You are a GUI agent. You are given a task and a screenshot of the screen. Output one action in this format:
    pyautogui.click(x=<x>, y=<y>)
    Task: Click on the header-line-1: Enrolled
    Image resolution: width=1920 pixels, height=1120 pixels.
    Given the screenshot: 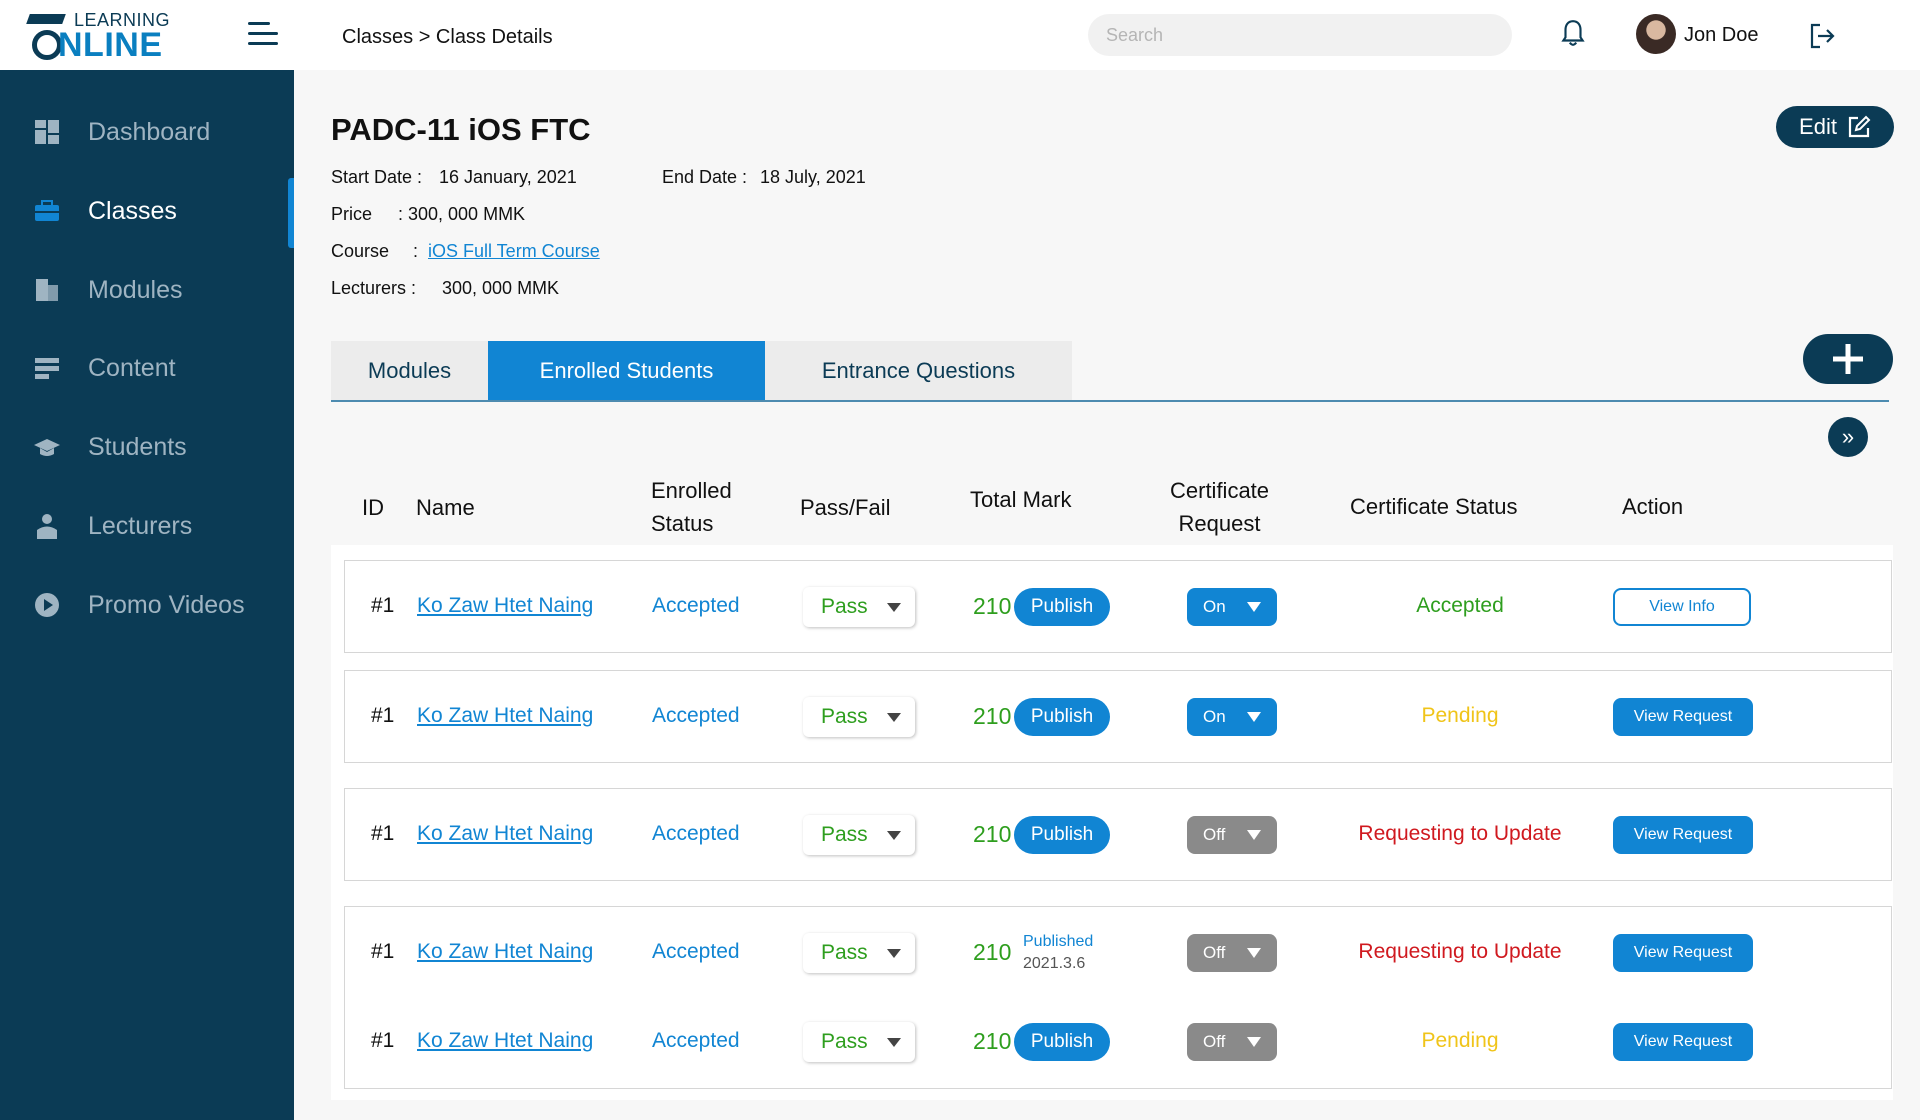 What is the action you would take?
    pyautogui.click(x=691, y=490)
    